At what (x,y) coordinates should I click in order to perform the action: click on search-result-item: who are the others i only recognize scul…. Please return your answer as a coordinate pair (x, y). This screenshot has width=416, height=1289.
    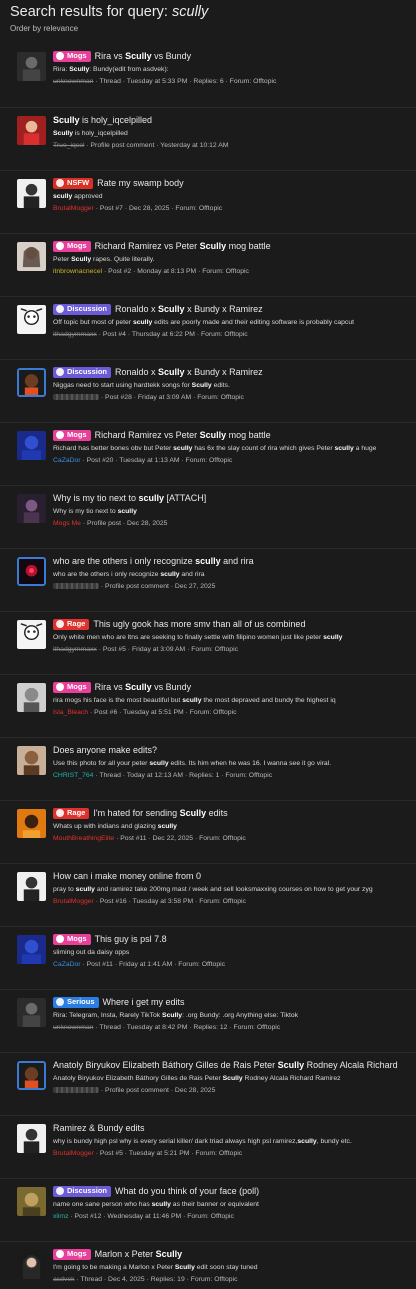
    Looking at the image, I should click on (208, 579).